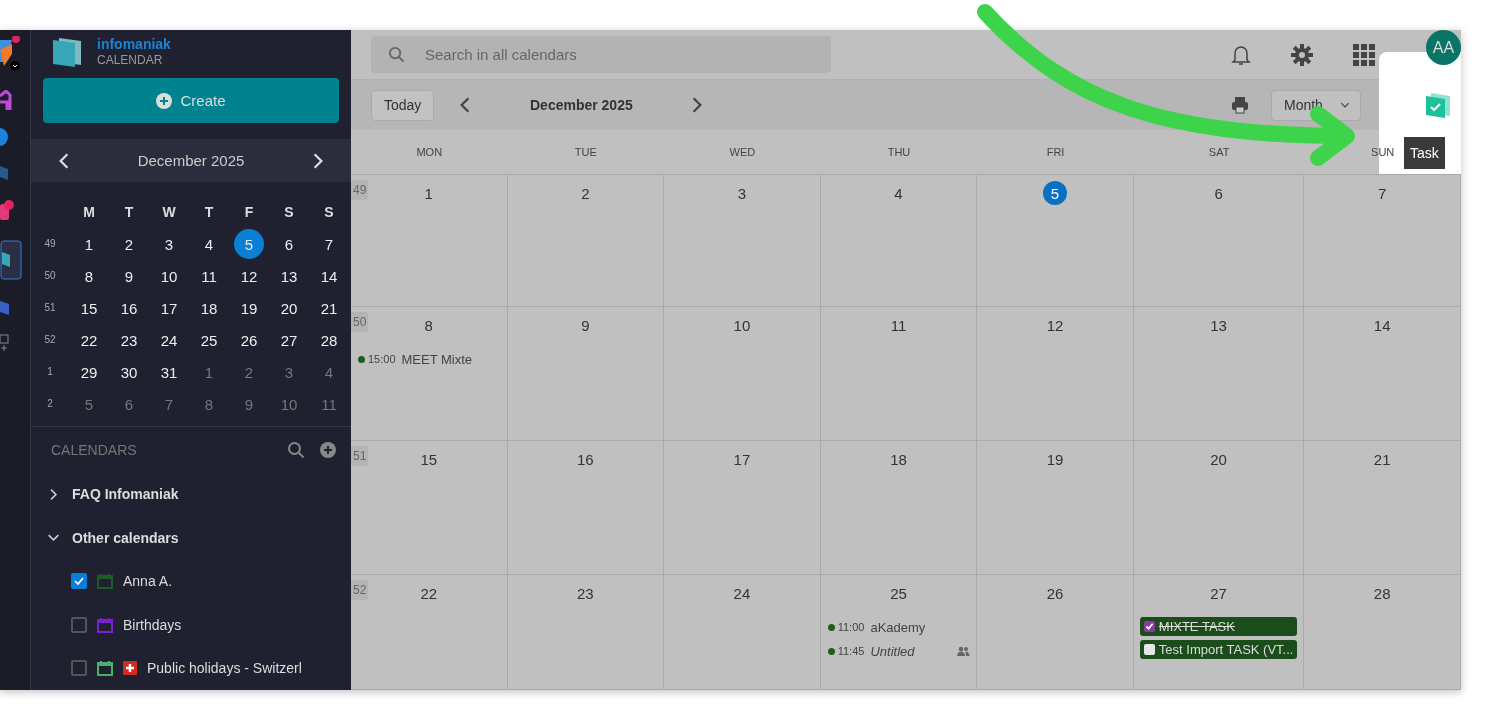  Describe the element at coordinates (249, 340) in the screenshot. I see `mini-calendar-day: 26` at that location.